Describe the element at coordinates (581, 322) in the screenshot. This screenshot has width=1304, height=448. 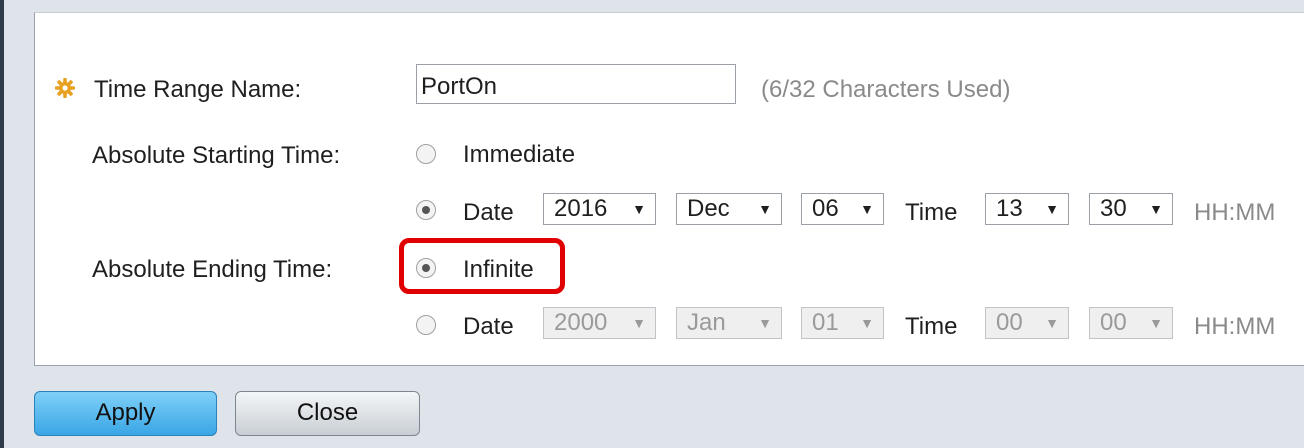
I see `end-year-value: 2000` at that location.